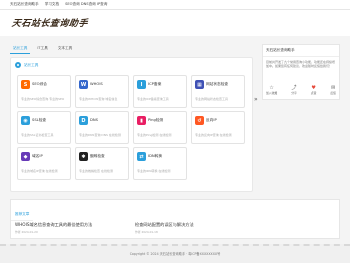 The width and height of the screenshot is (350, 263). Describe the element at coordinates (155, 156) in the screenshot. I see `tool-name: IDN转换` at that location.